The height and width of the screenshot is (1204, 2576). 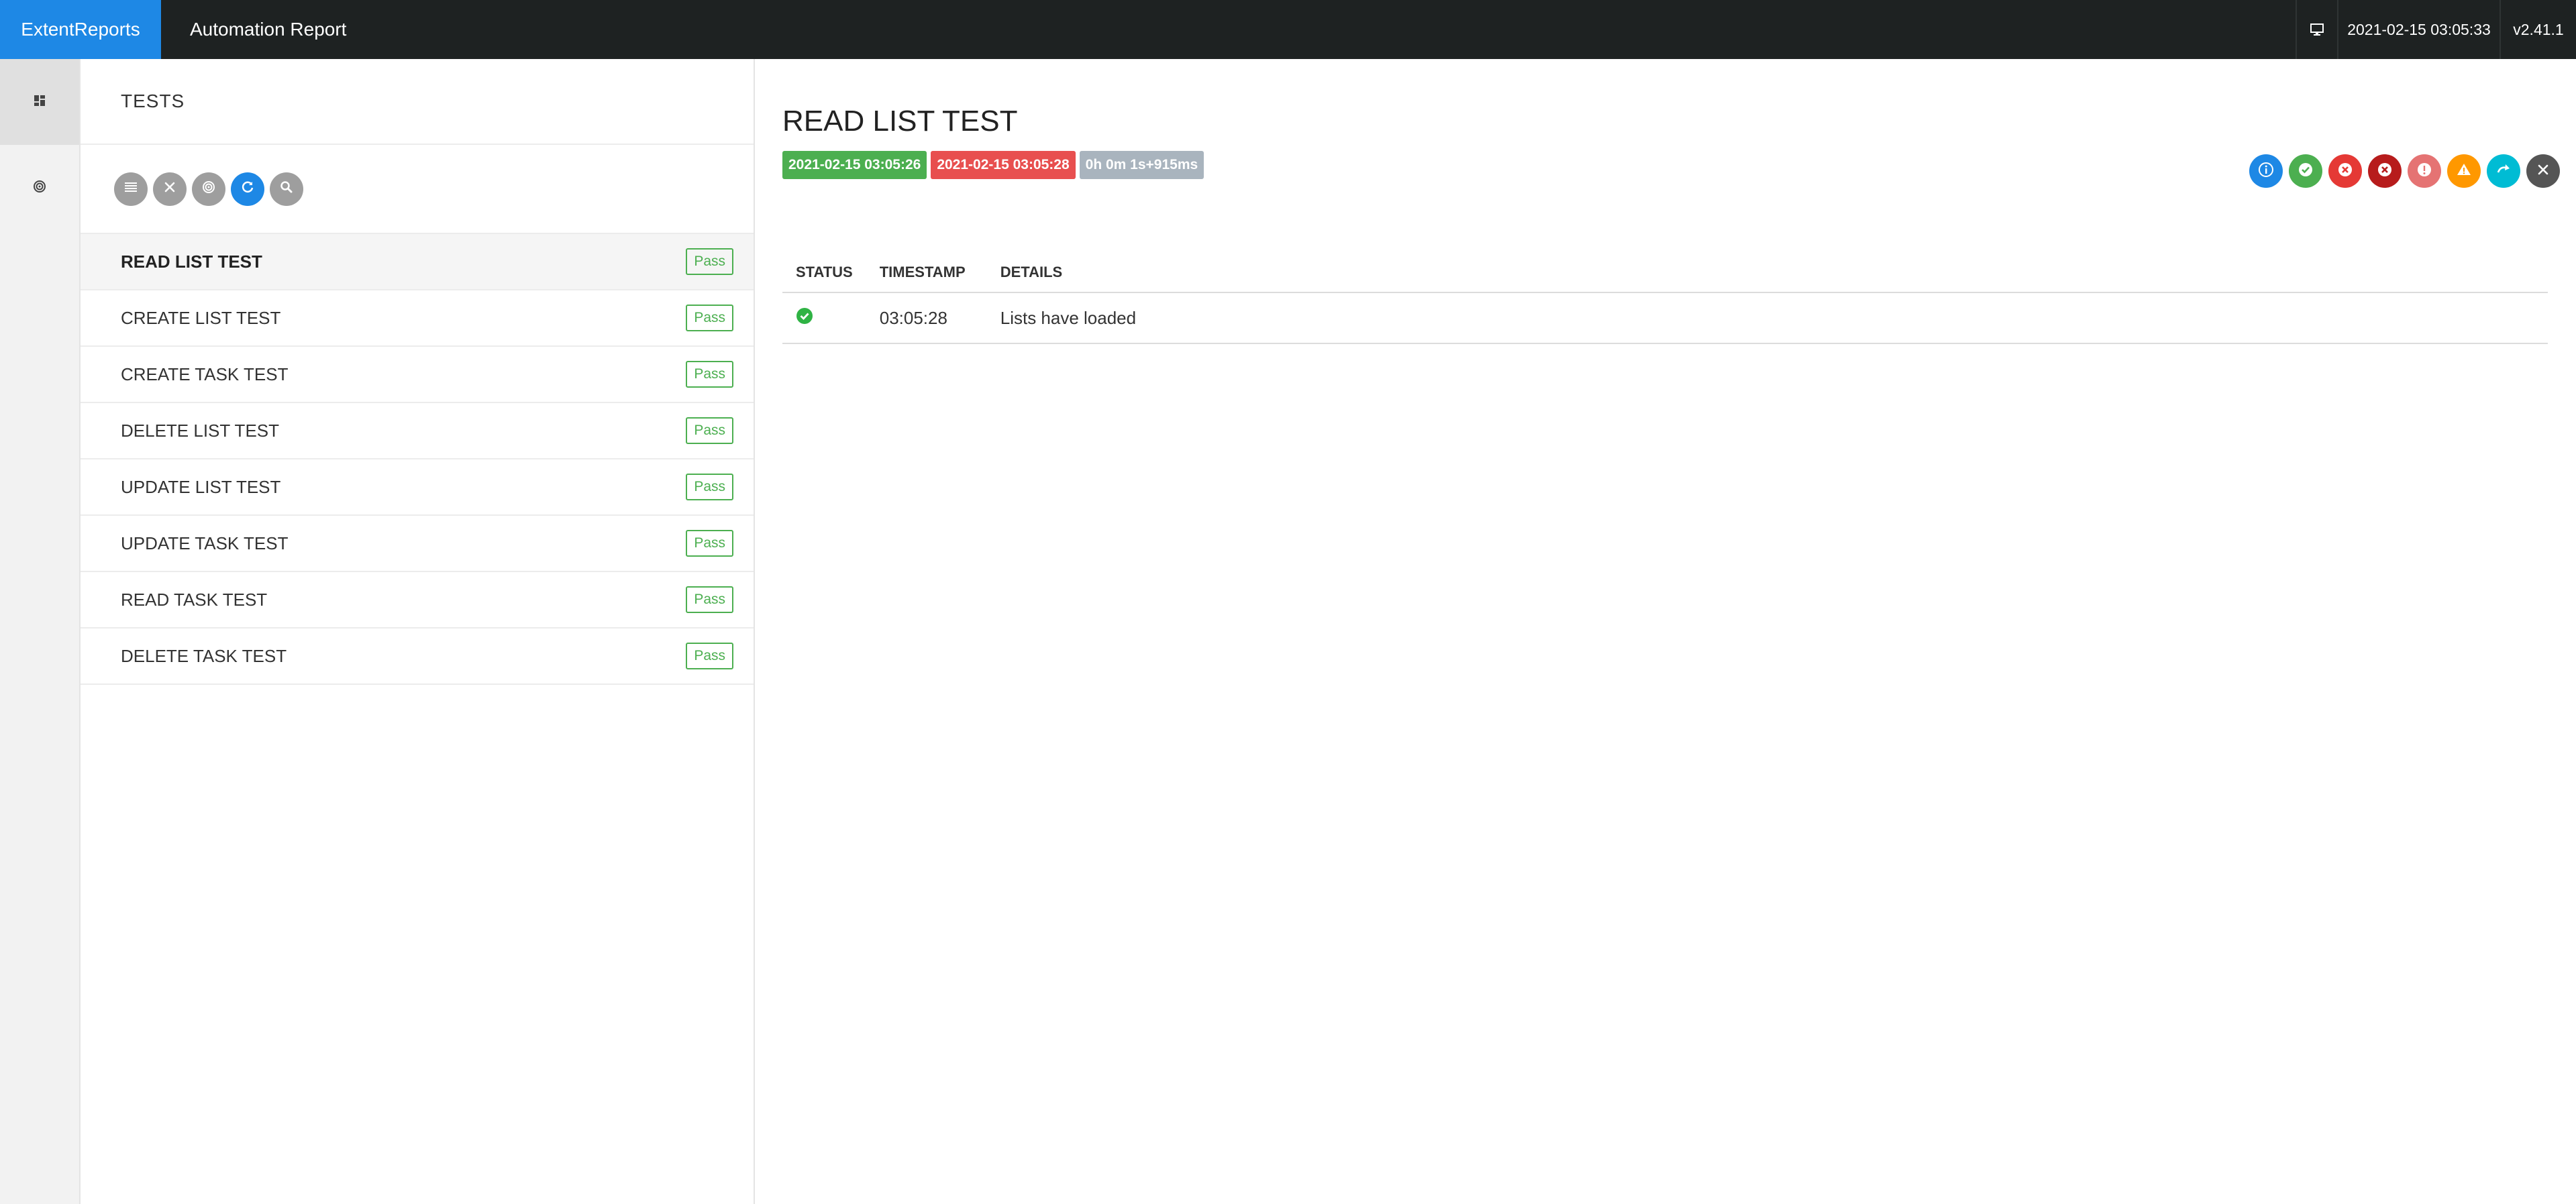 I want to click on filter-error-button, so click(x=2424, y=171).